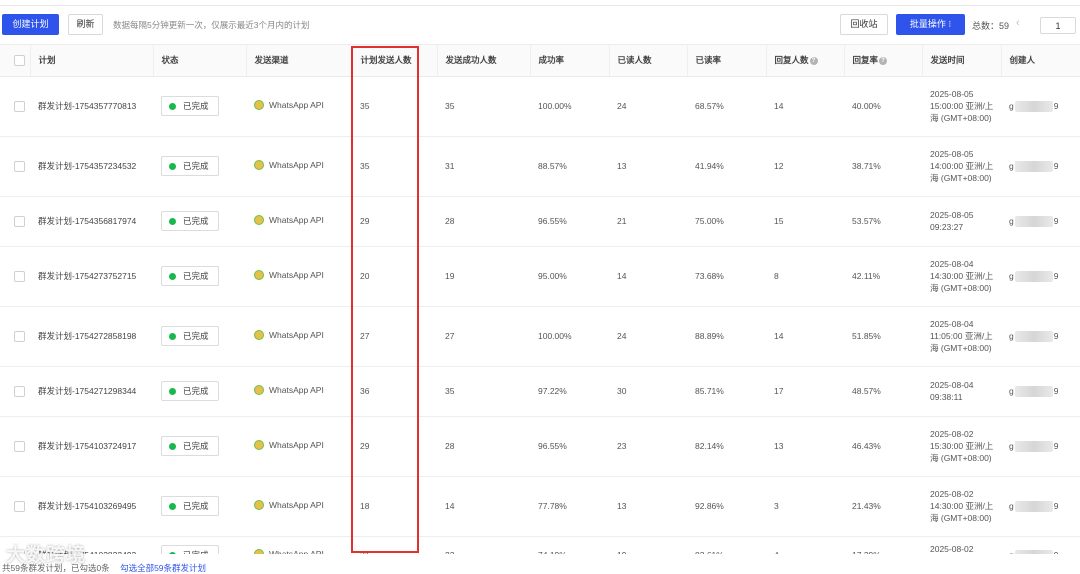  What do you see at coordinates (726, 106) in the screenshot?
I see `read-rate: 68.57%` at bounding box center [726, 106].